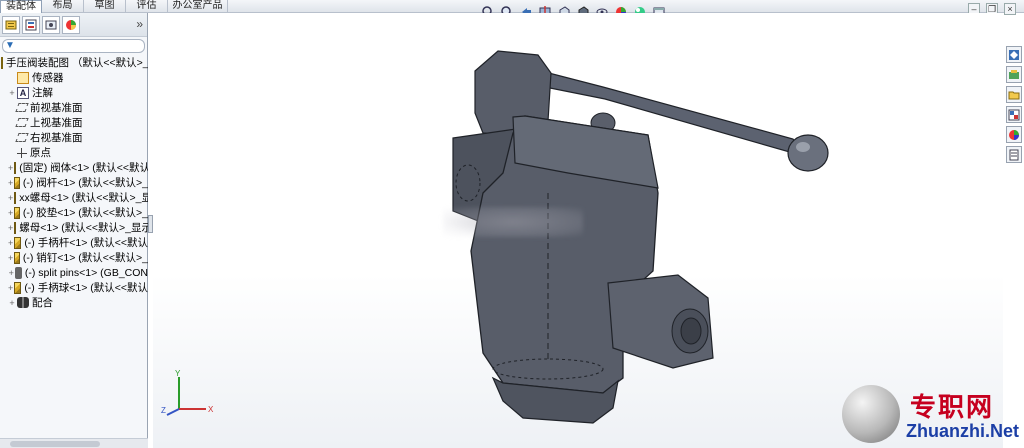  What do you see at coordinates (85, 183) in the screenshot?
I see `tree-item-label: (-) 阀杆<1> (默认<<默认>_` at bounding box center [85, 183].